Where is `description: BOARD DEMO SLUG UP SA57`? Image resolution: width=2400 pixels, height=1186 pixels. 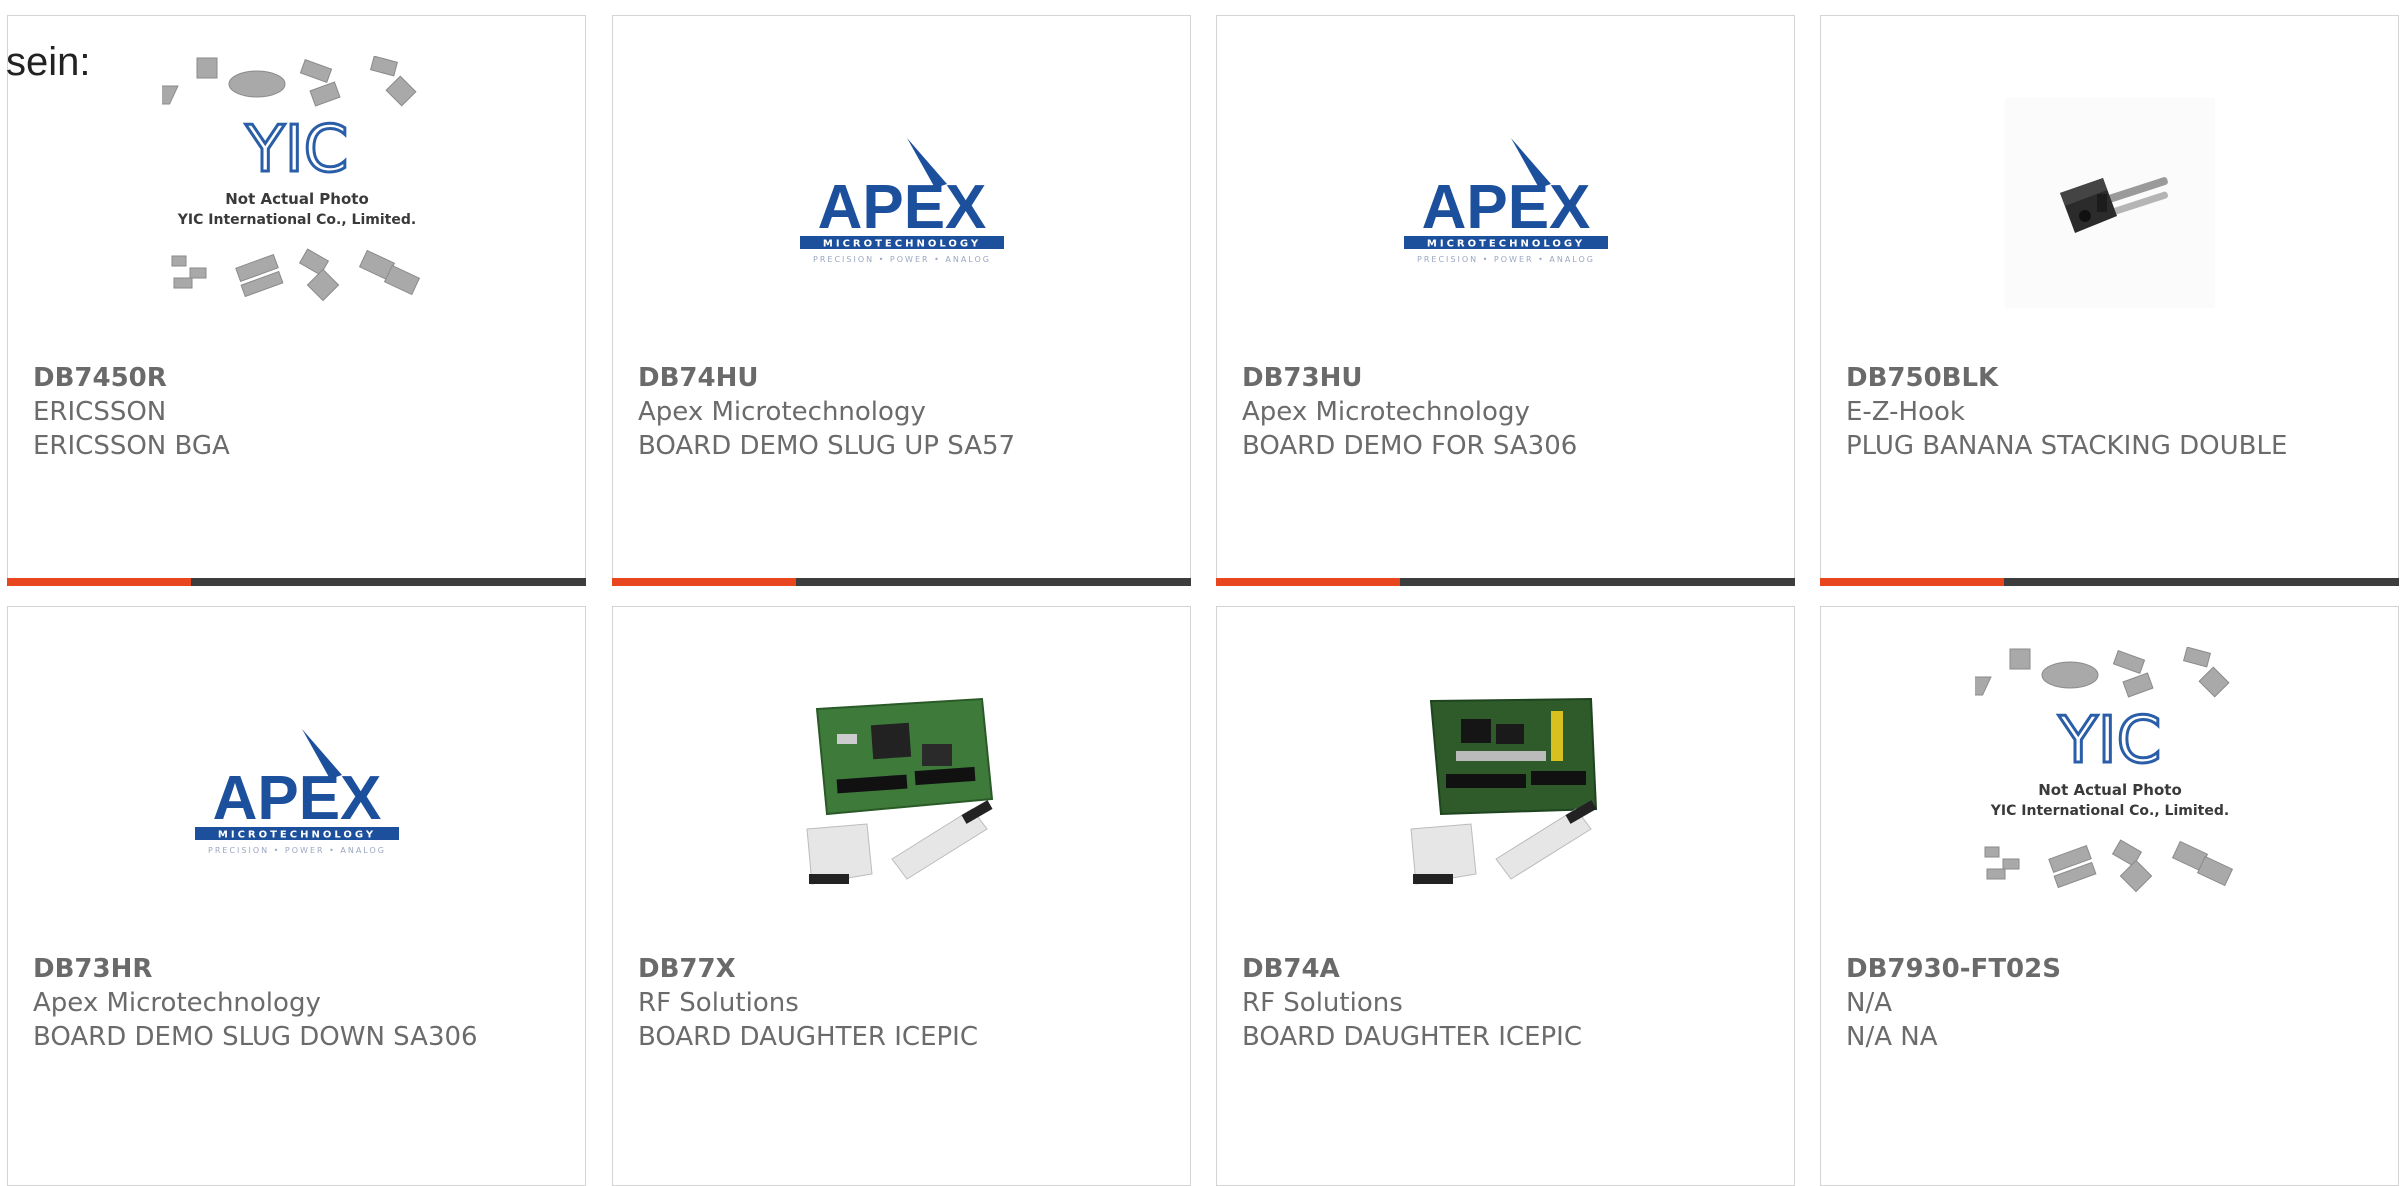 description: BOARD DEMO SLUG UP SA57 is located at coordinates (827, 446).